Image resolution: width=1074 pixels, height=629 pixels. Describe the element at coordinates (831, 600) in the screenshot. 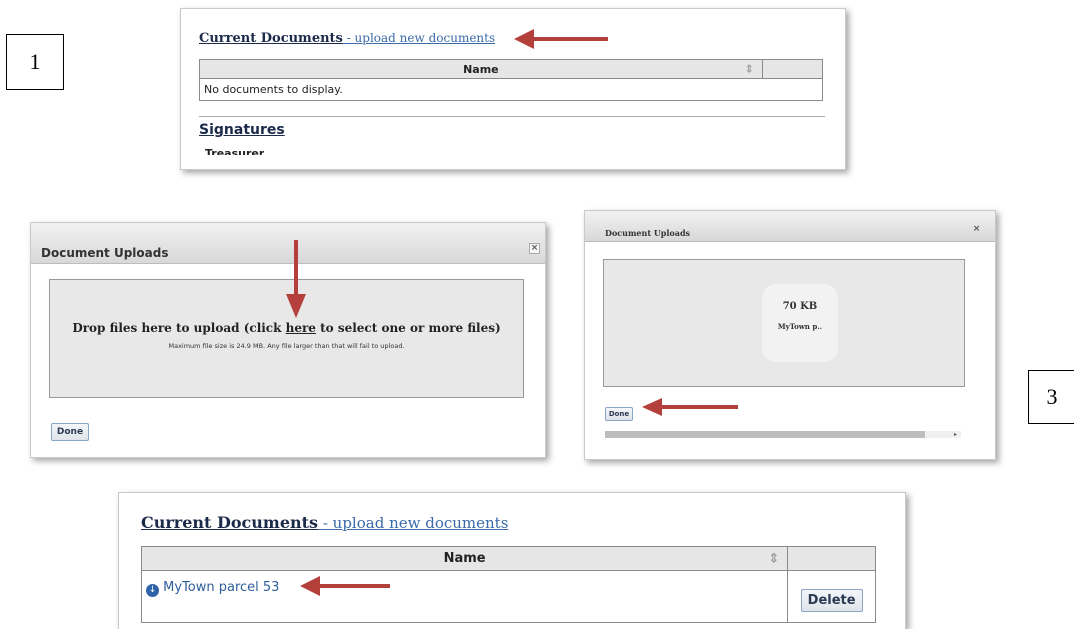

I see `delete-button: Delete` at that location.